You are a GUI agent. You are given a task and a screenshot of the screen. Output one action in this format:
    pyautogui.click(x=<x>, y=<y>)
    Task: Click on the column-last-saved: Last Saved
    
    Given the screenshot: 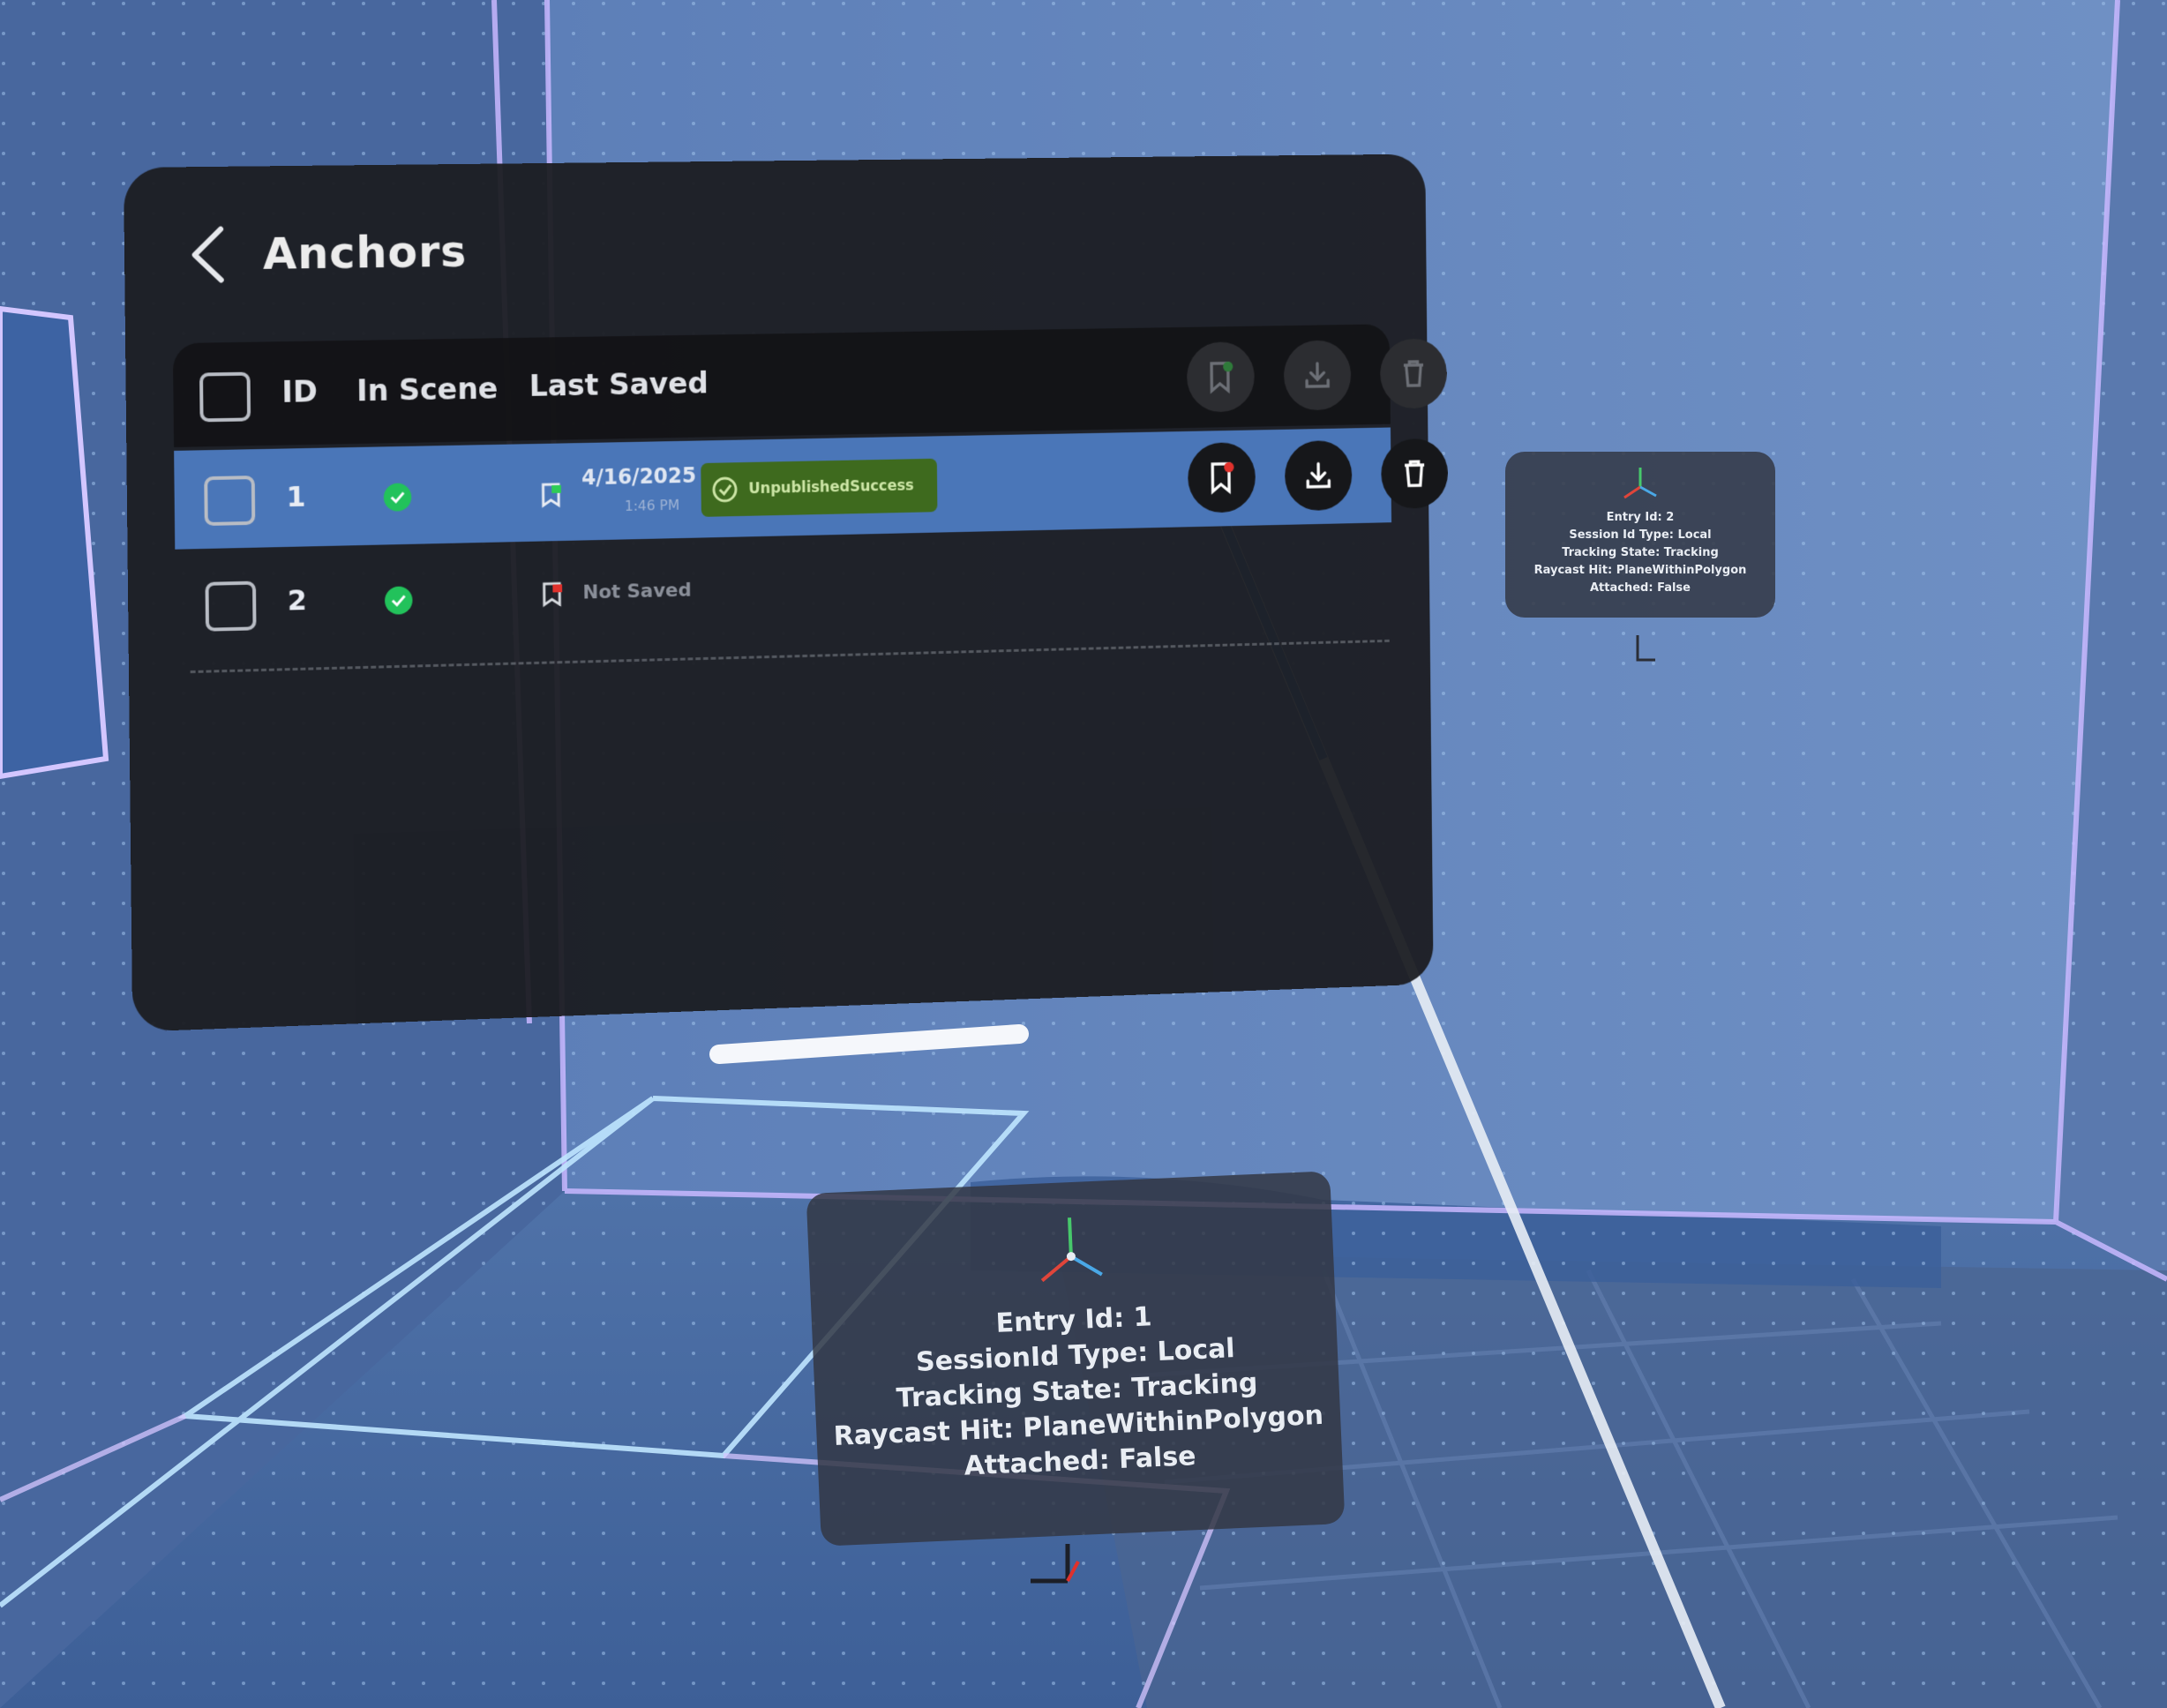 What is the action you would take?
    pyautogui.click(x=619, y=384)
    